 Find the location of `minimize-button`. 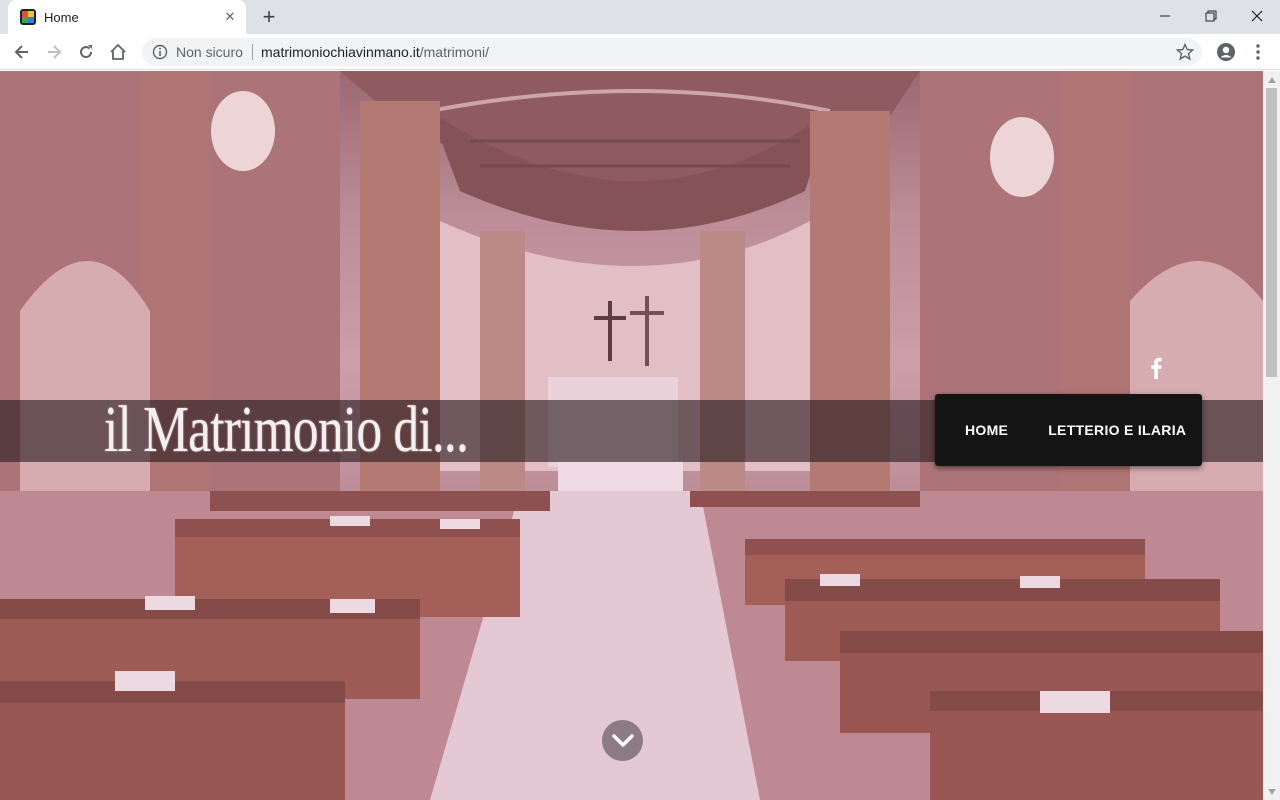

minimize-button is located at coordinates (1165, 16).